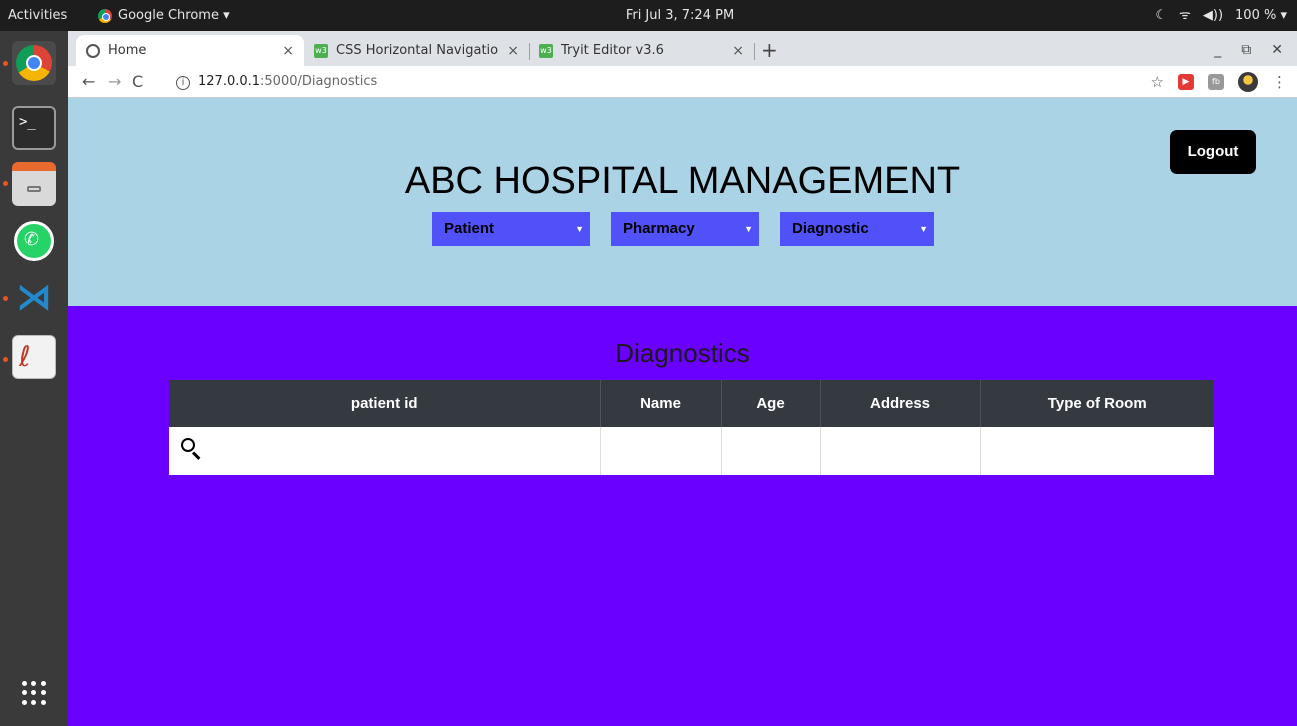 The image size is (1297, 726). I want to click on reload-button: C, so click(137, 82).